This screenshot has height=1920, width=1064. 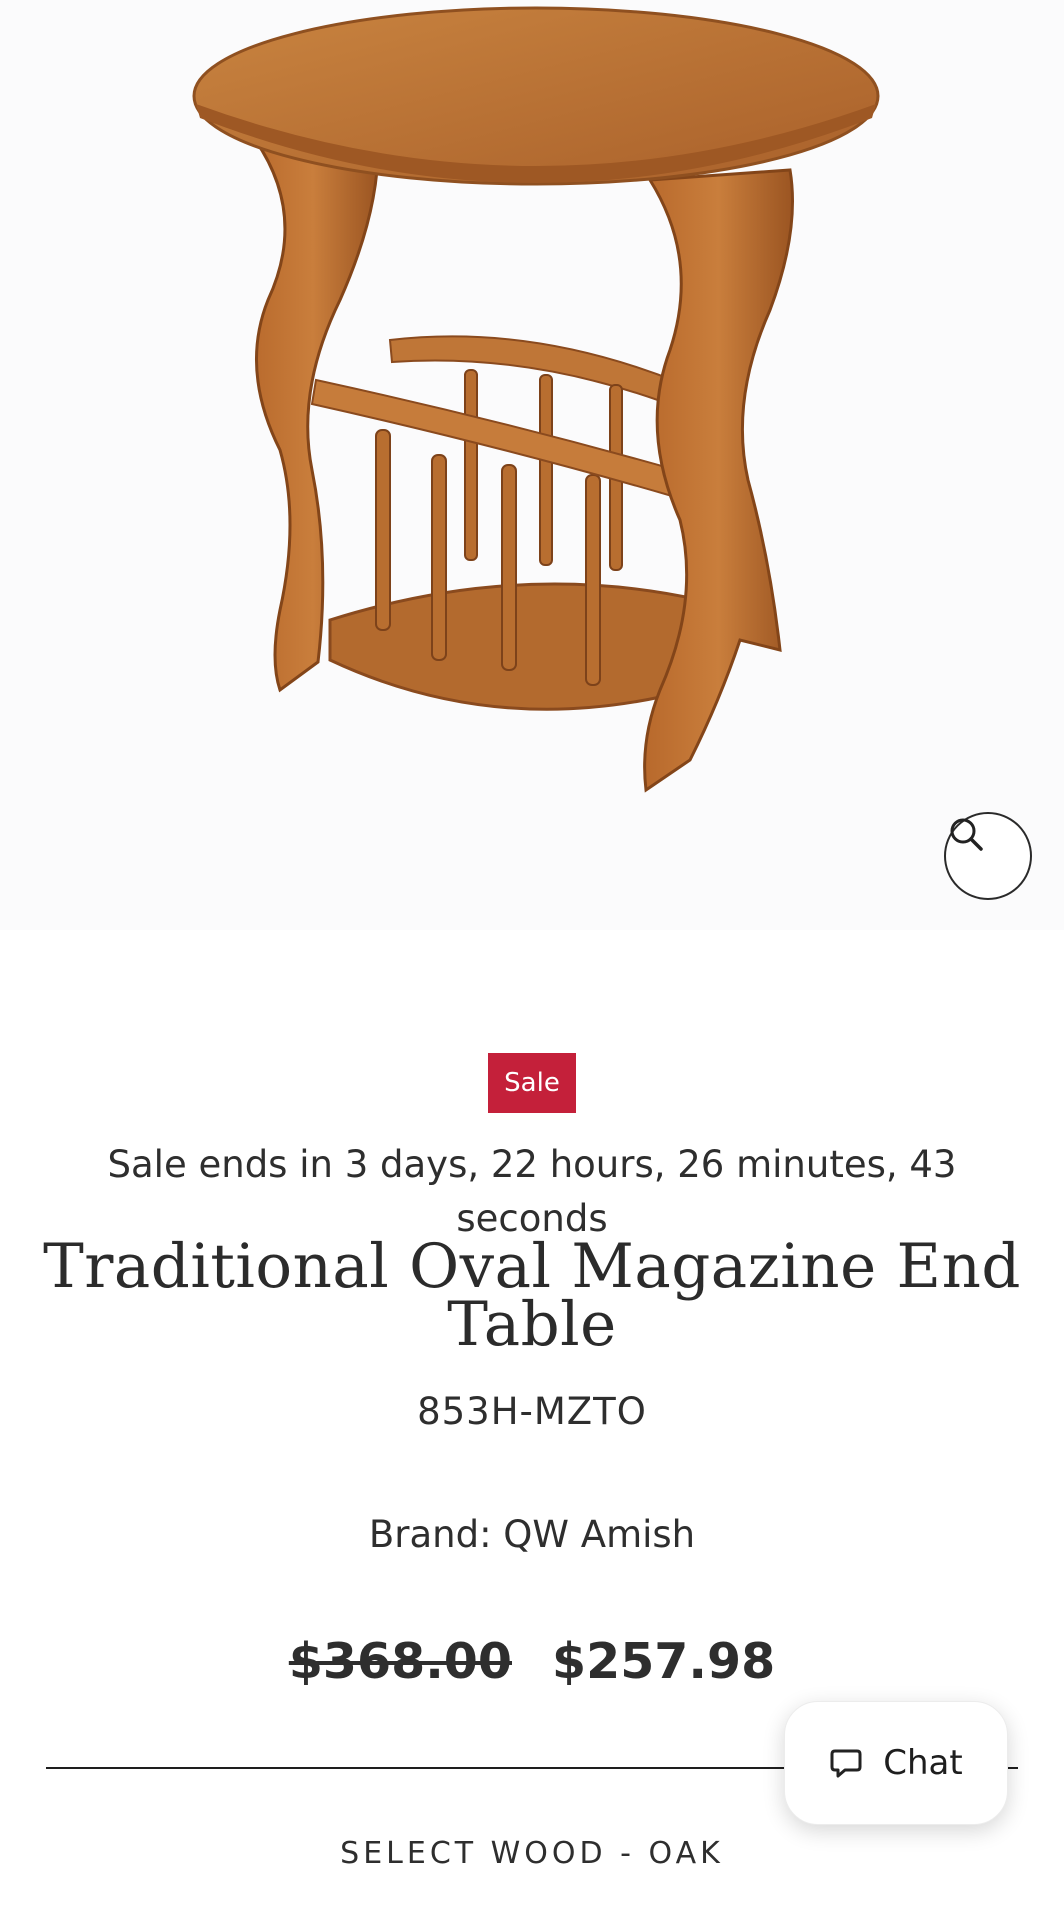 What do you see at coordinates (532, 1853) in the screenshot?
I see `wood-option-label: SELECT WOOD - OAK` at bounding box center [532, 1853].